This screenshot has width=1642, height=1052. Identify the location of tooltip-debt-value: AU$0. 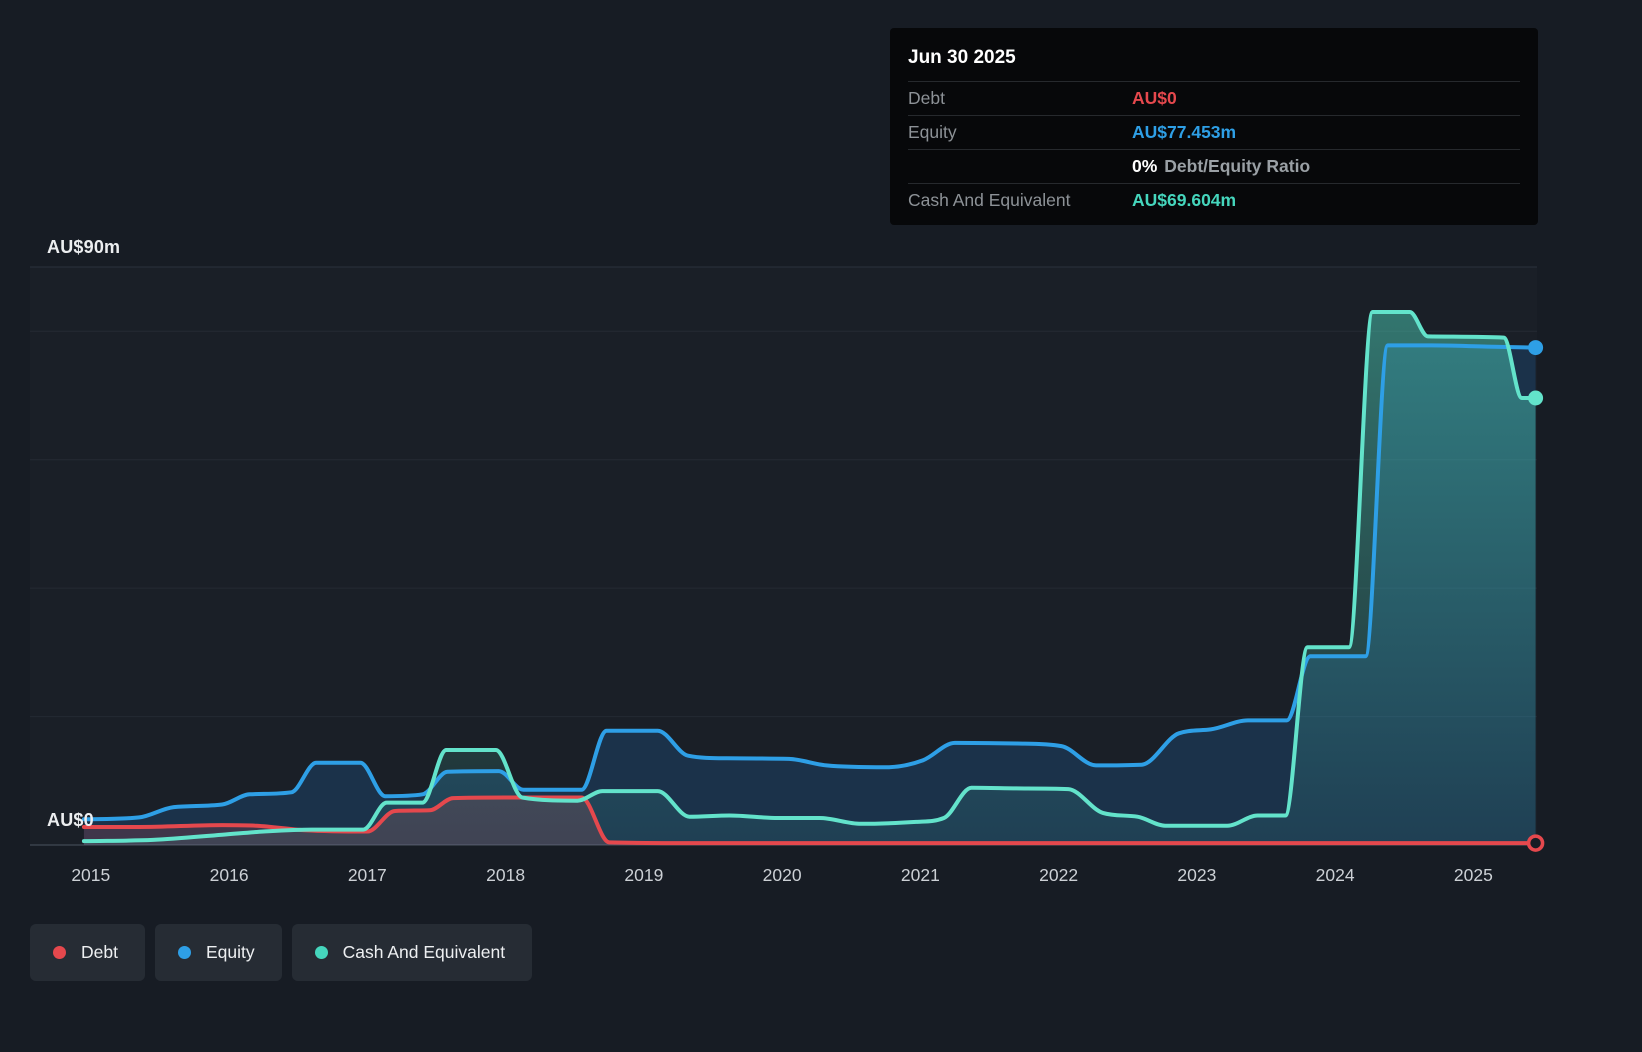
(1154, 98).